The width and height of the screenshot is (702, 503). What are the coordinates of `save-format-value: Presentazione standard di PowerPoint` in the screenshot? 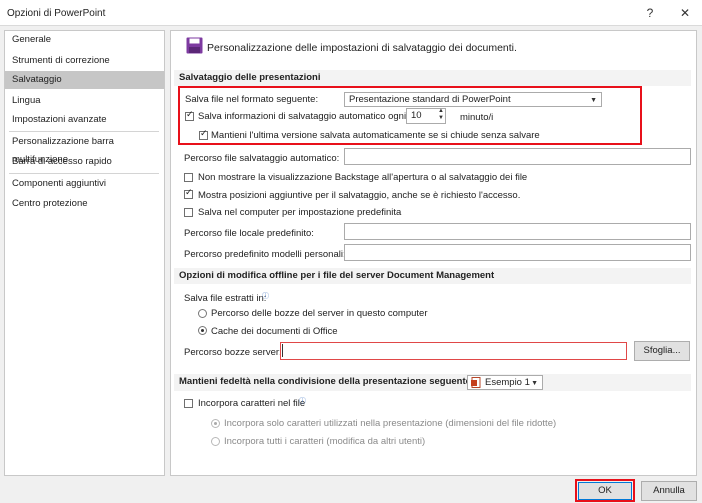 It's located at (430, 99).